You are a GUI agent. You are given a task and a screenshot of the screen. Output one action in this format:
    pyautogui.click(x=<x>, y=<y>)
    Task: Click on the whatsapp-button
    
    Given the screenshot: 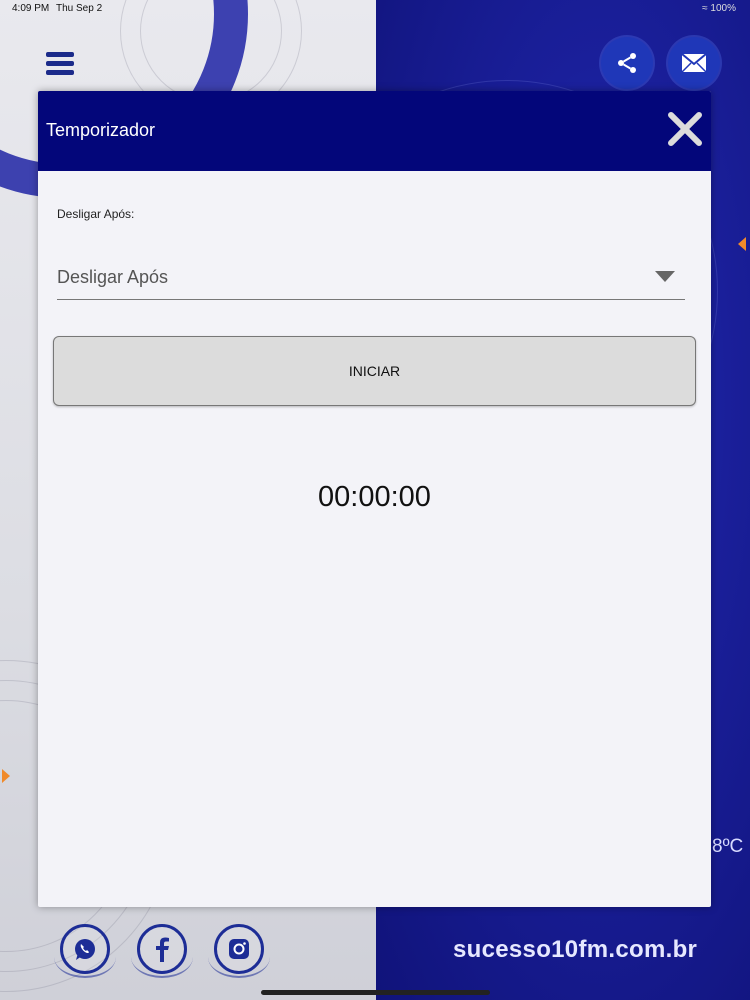 What is the action you would take?
    pyautogui.click(x=85, y=949)
    